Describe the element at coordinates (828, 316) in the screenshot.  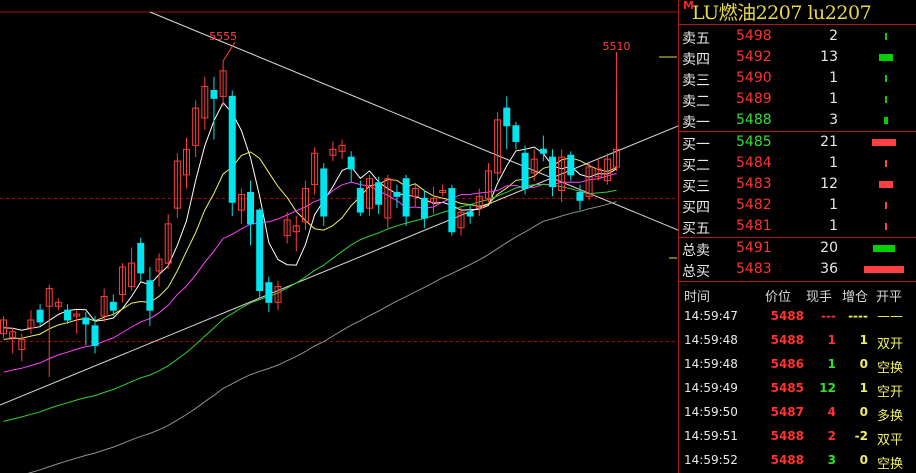
I see `tick-qty: ---` at that location.